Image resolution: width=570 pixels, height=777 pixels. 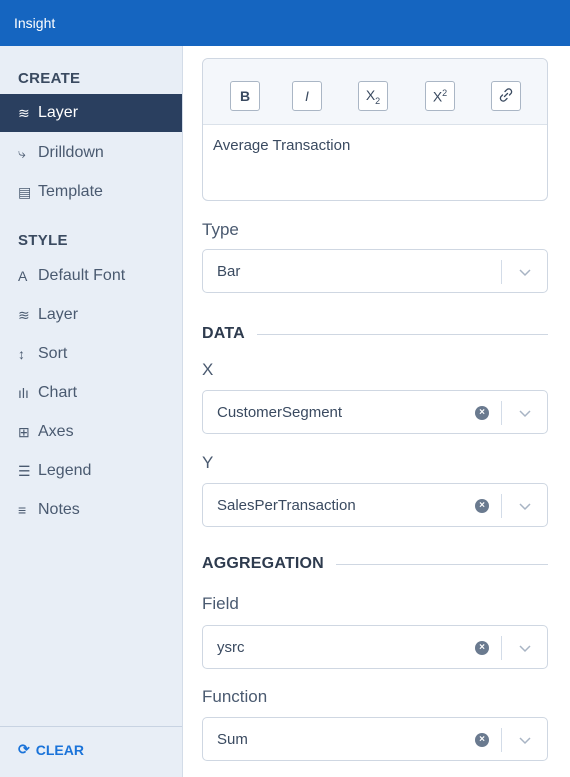 What do you see at coordinates (91, 354) in the screenshot?
I see `sidebar-item-sort: ↕ Sort` at bounding box center [91, 354].